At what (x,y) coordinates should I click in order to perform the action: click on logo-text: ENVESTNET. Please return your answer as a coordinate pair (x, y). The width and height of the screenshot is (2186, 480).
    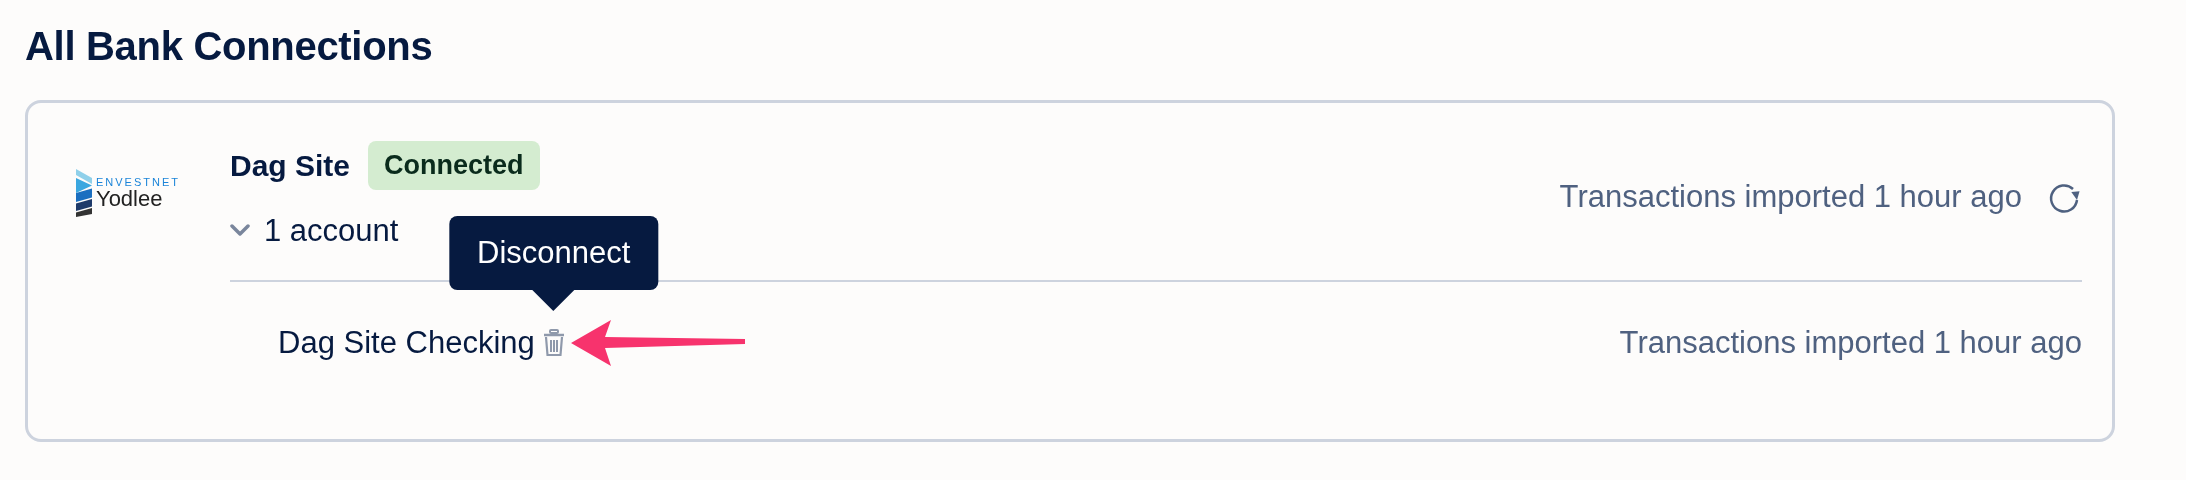
    Looking at the image, I should click on (138, 182).